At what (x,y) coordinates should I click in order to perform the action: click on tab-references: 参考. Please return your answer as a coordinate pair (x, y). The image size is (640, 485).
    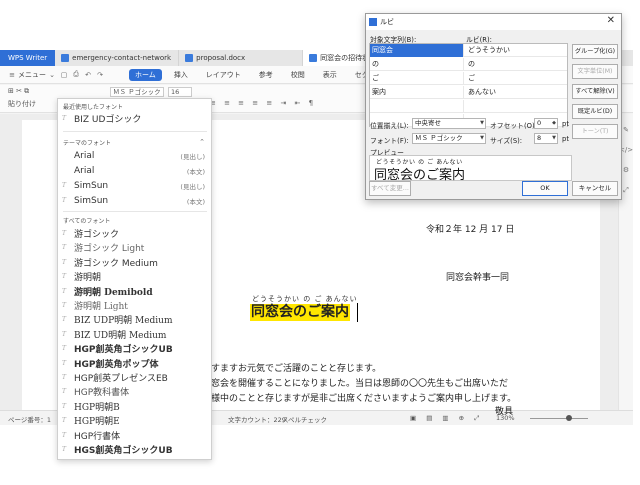
    Looking at the image, I should click on (266, 75).